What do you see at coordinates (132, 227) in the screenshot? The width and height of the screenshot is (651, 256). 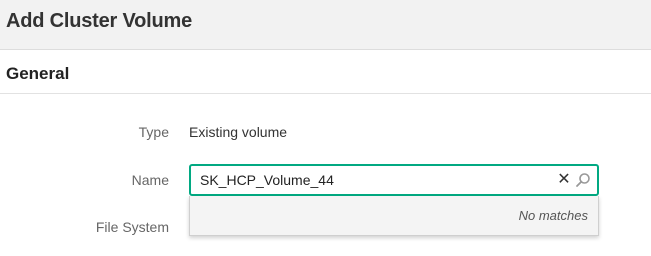 I see `file-system-label: File System` at bounding box center [132, 227].